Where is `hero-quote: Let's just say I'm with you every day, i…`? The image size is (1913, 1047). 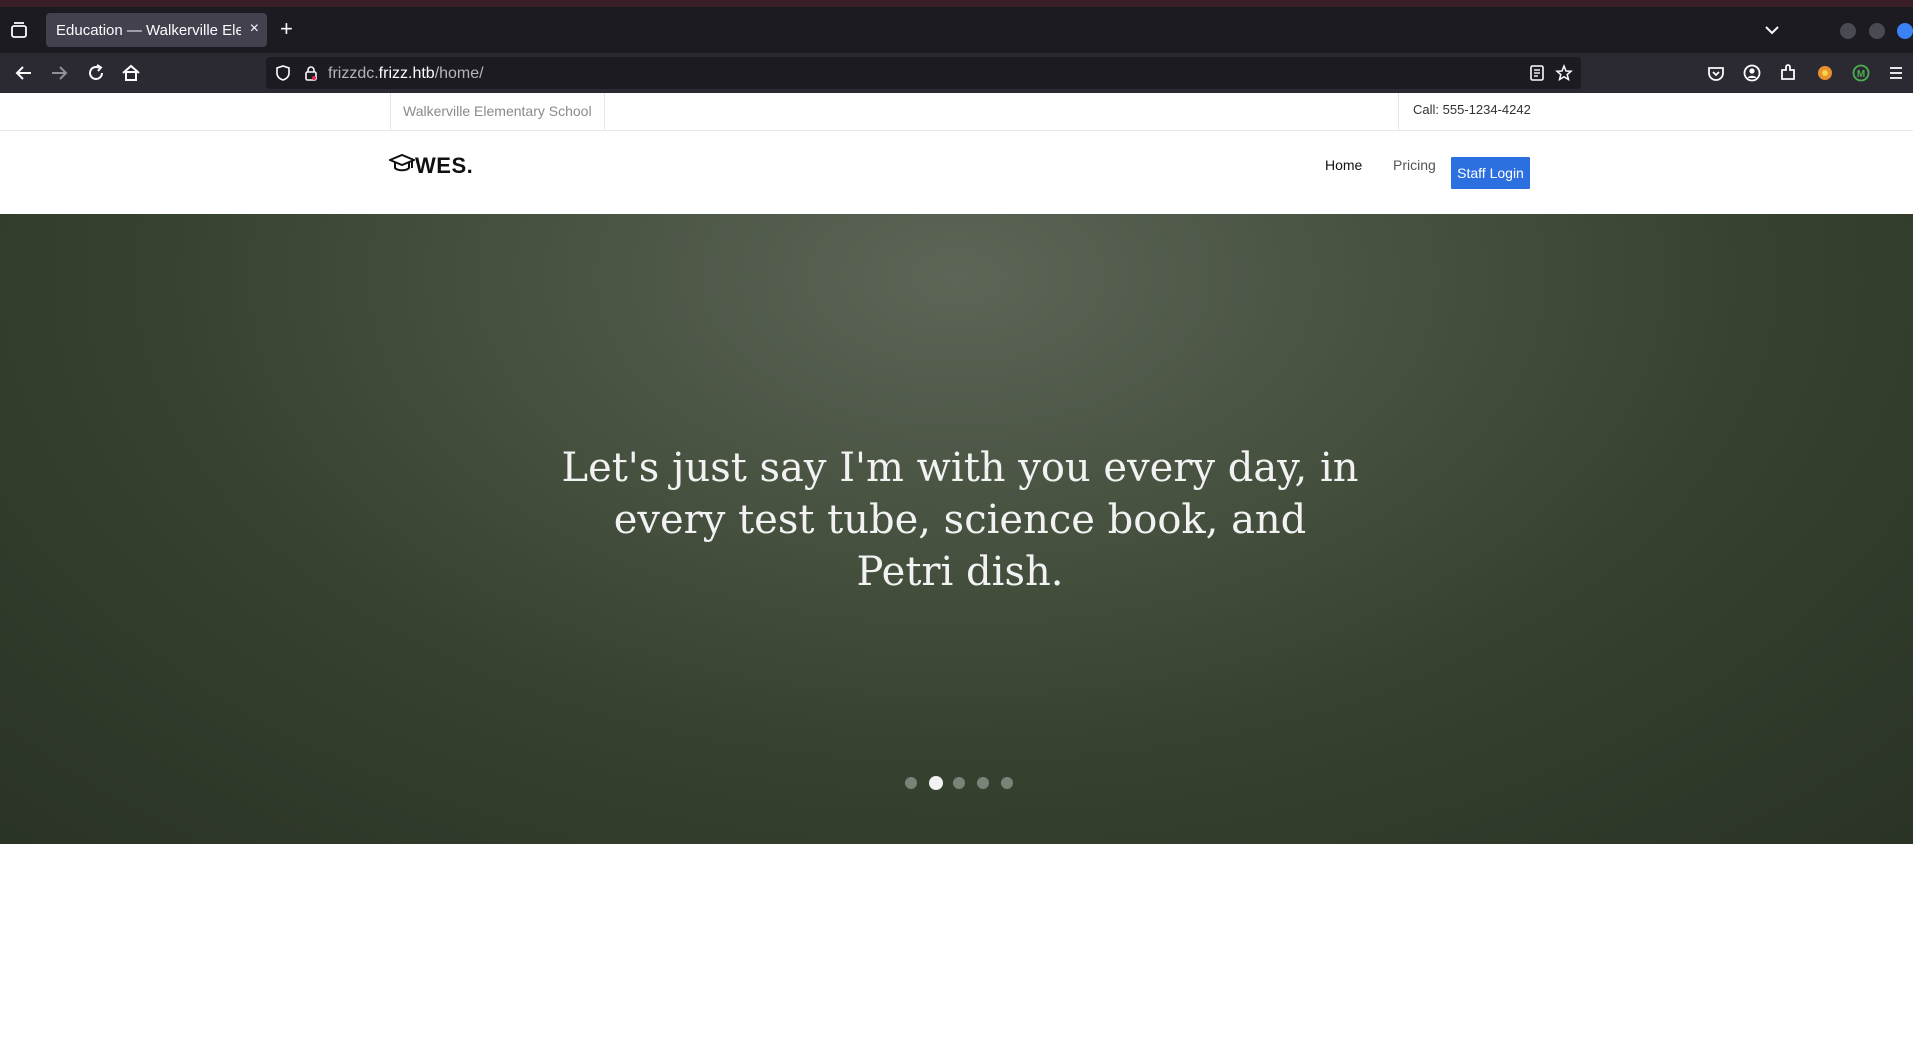 hero-quote: Let's just say I'm with you every day, i… is located at coordinates (960, 520).